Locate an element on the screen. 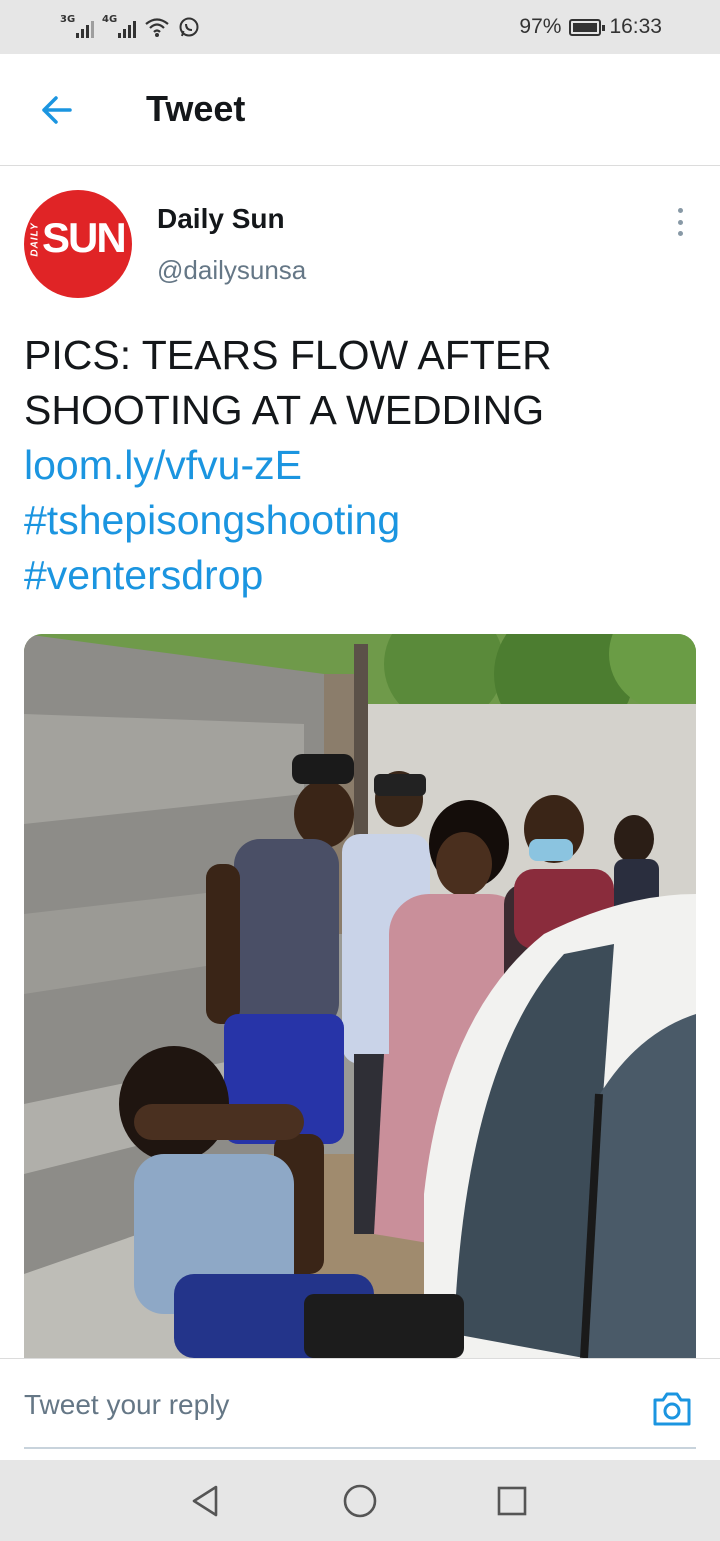 The height and width of the screenshot is (1541, 720). arrow-left-icon is located at coordinates (57, 110).